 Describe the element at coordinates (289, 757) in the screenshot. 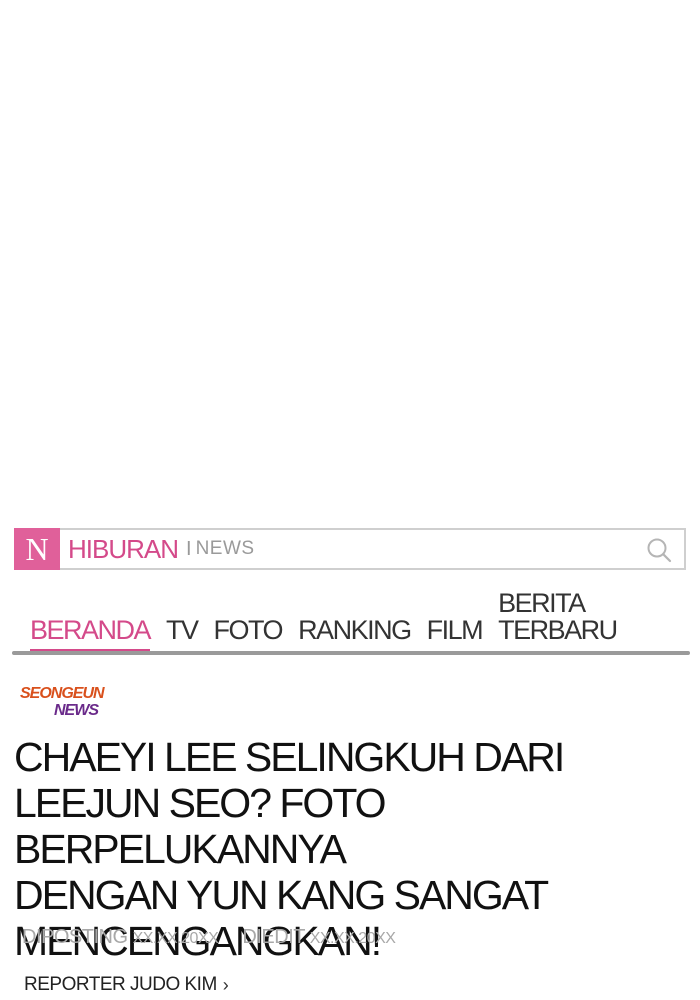

I see `headline-line: CHAEYI LEE SELINGKUH DARI` at that location.